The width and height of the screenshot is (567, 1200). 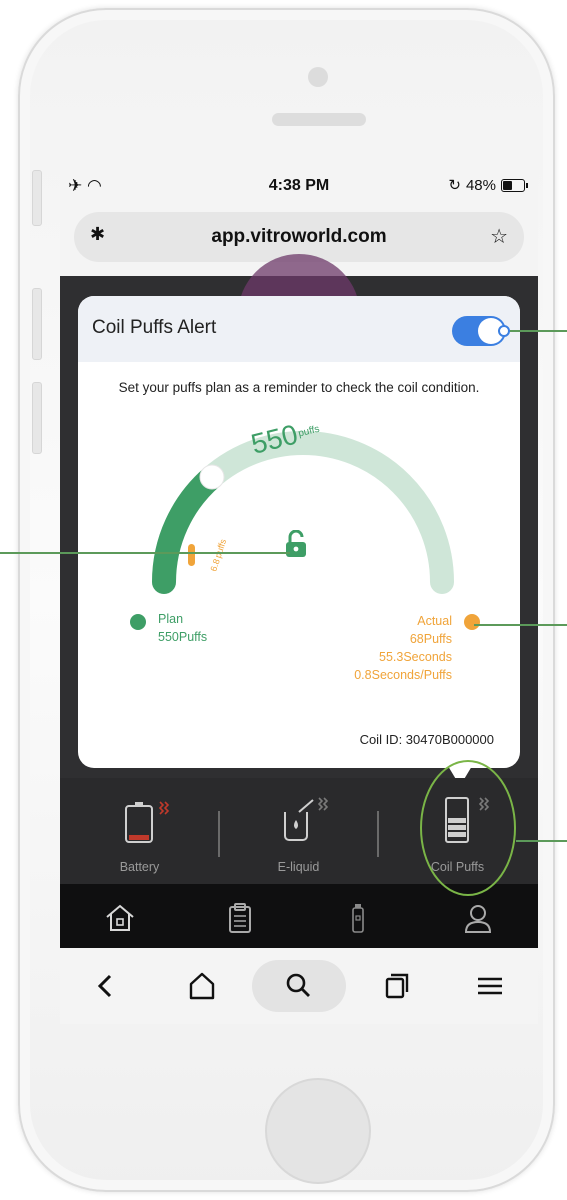 I want to click on callout-line-lock, so click(x=145, y=553).